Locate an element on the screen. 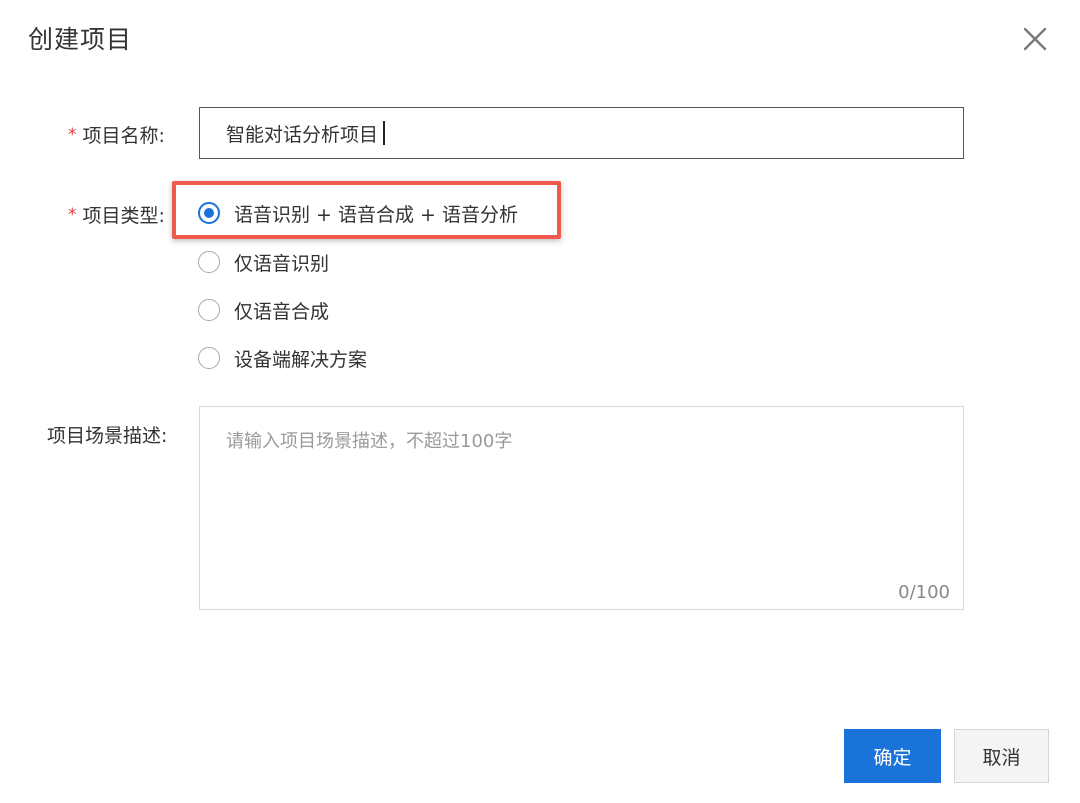 The height and width of the screenshot is (803, 1080). project-type-label: * 项目类型: is located at coordinates (116, 214).